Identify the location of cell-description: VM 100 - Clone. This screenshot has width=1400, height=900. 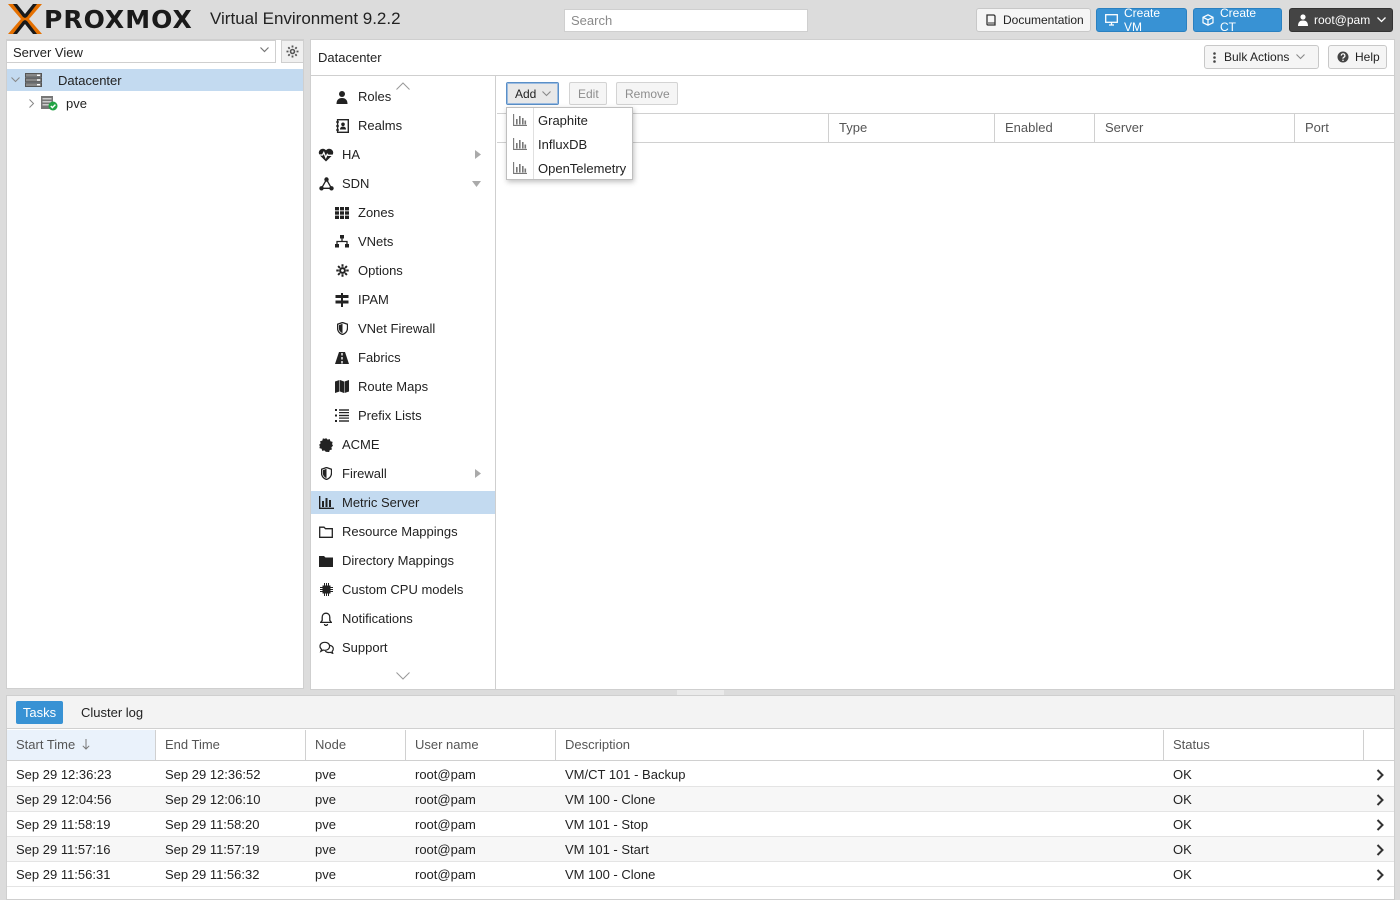
(610, 799).